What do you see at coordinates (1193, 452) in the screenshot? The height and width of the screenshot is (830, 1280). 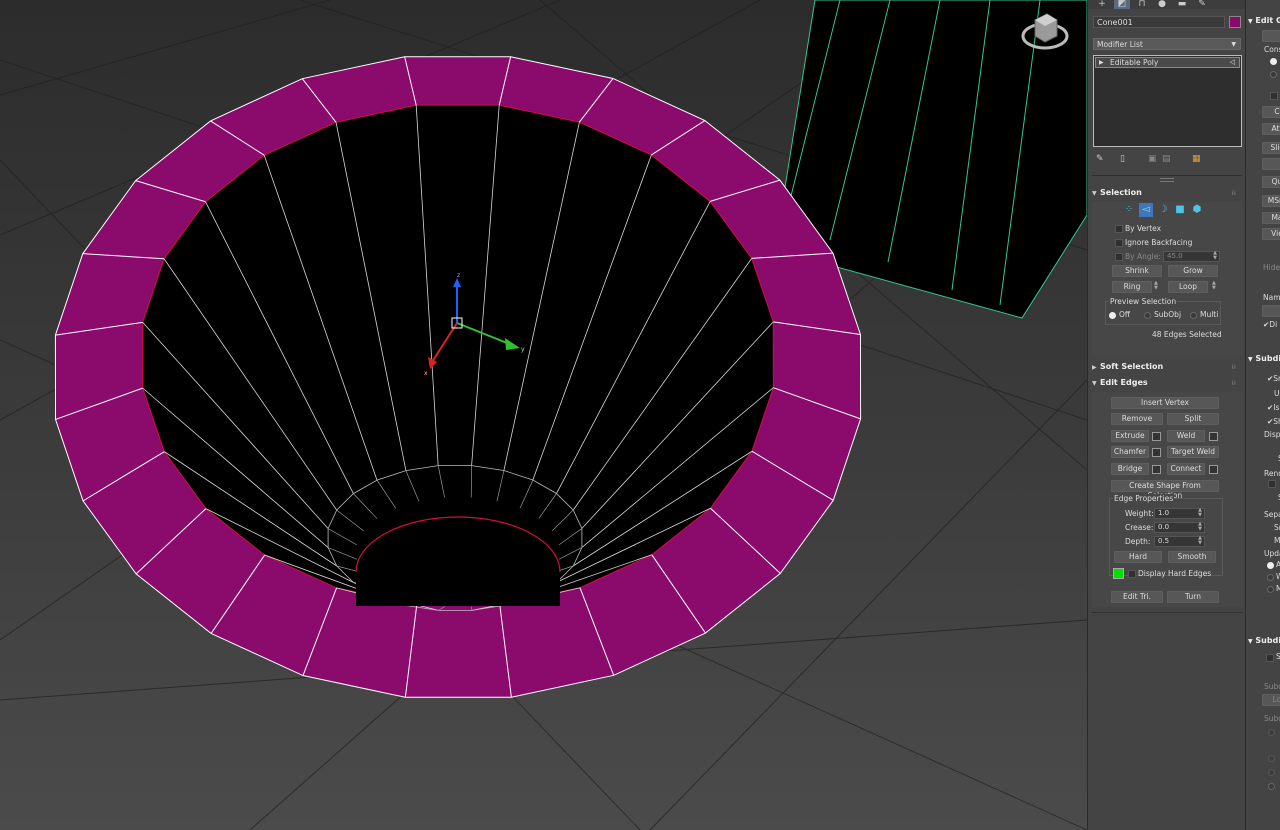 I see `target-weld-button: Target Weld` at bounding box center [1193, 452].